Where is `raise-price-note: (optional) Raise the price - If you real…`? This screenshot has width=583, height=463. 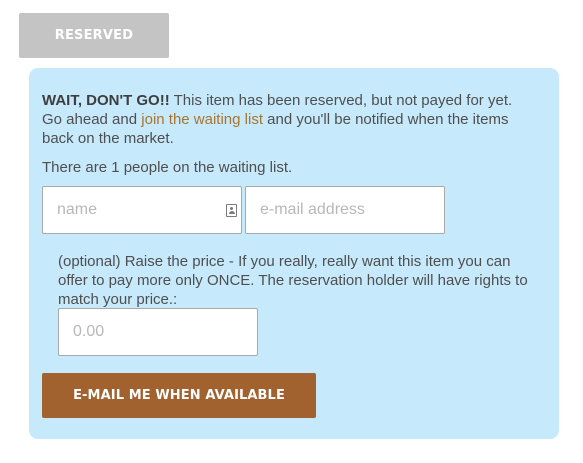
raise-price-note: (optional) Raise the price - If you real… is located at coordinates (293, 280).